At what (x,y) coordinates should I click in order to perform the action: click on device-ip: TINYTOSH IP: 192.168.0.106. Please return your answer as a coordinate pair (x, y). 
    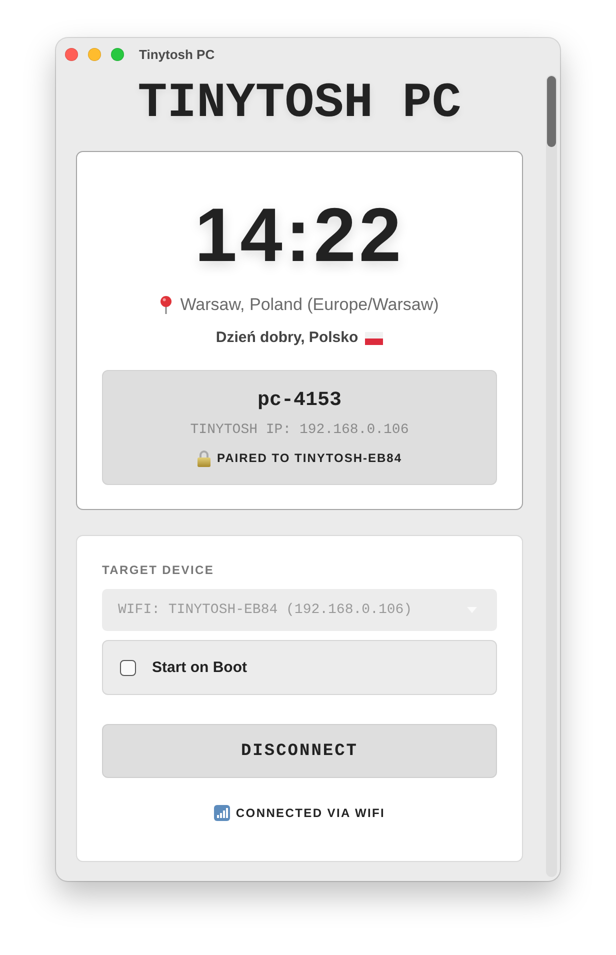
    Looking at the image, I should click on (299, 430).